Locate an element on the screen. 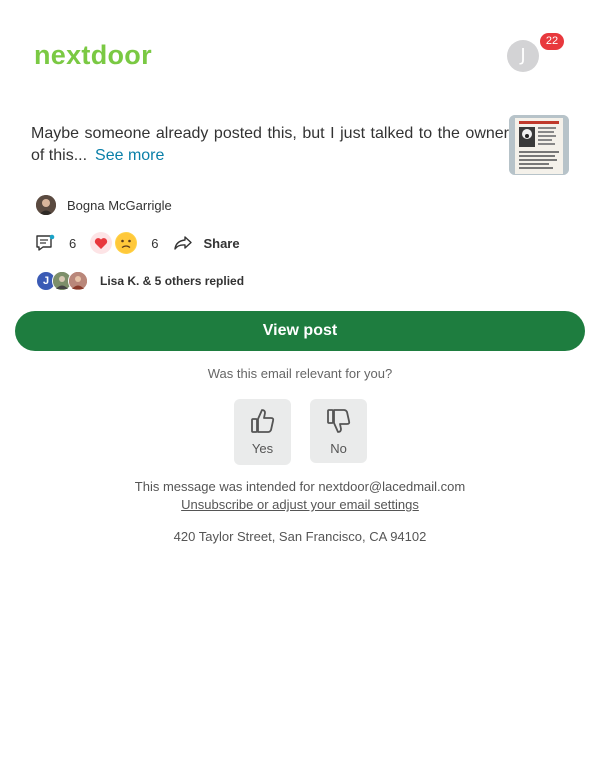 Image resolution: width=600 pixels, height=768 pixels. share-button: Share is located at coordinates (206, 243).